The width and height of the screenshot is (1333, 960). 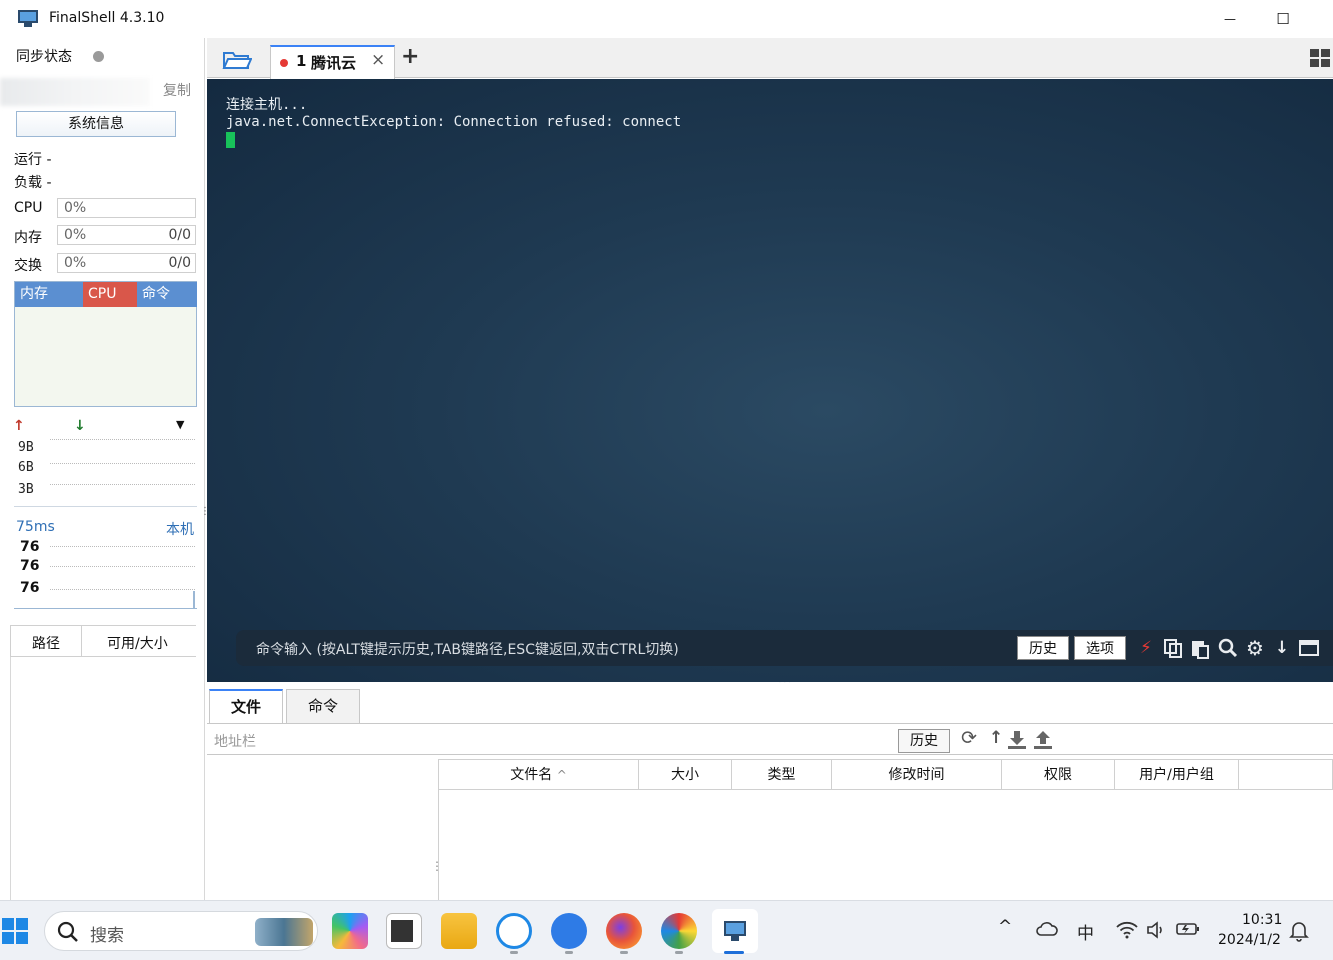 What do you see at coordinates (19, 426) in the screenshot?
I see `upload-arrow-icon: ↑` at bounding box center [19, 426].